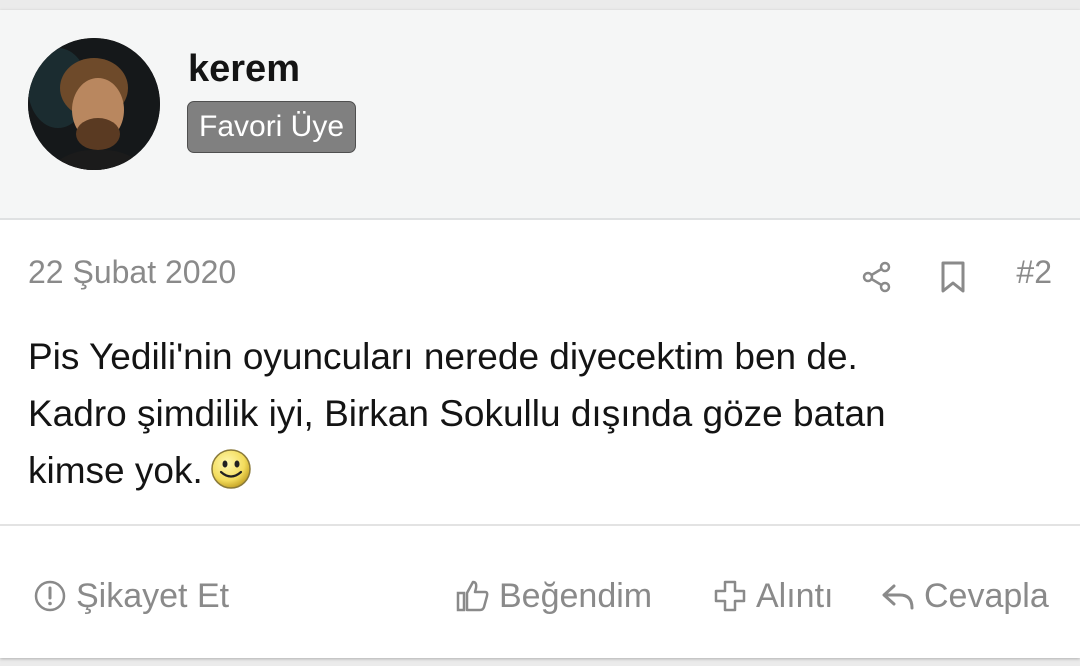 The width and height of the screenshot is (1080, 666). Describe the element at coordinates (576, 595) in the screenshot. I see `like-label: Beğendim` at that location.